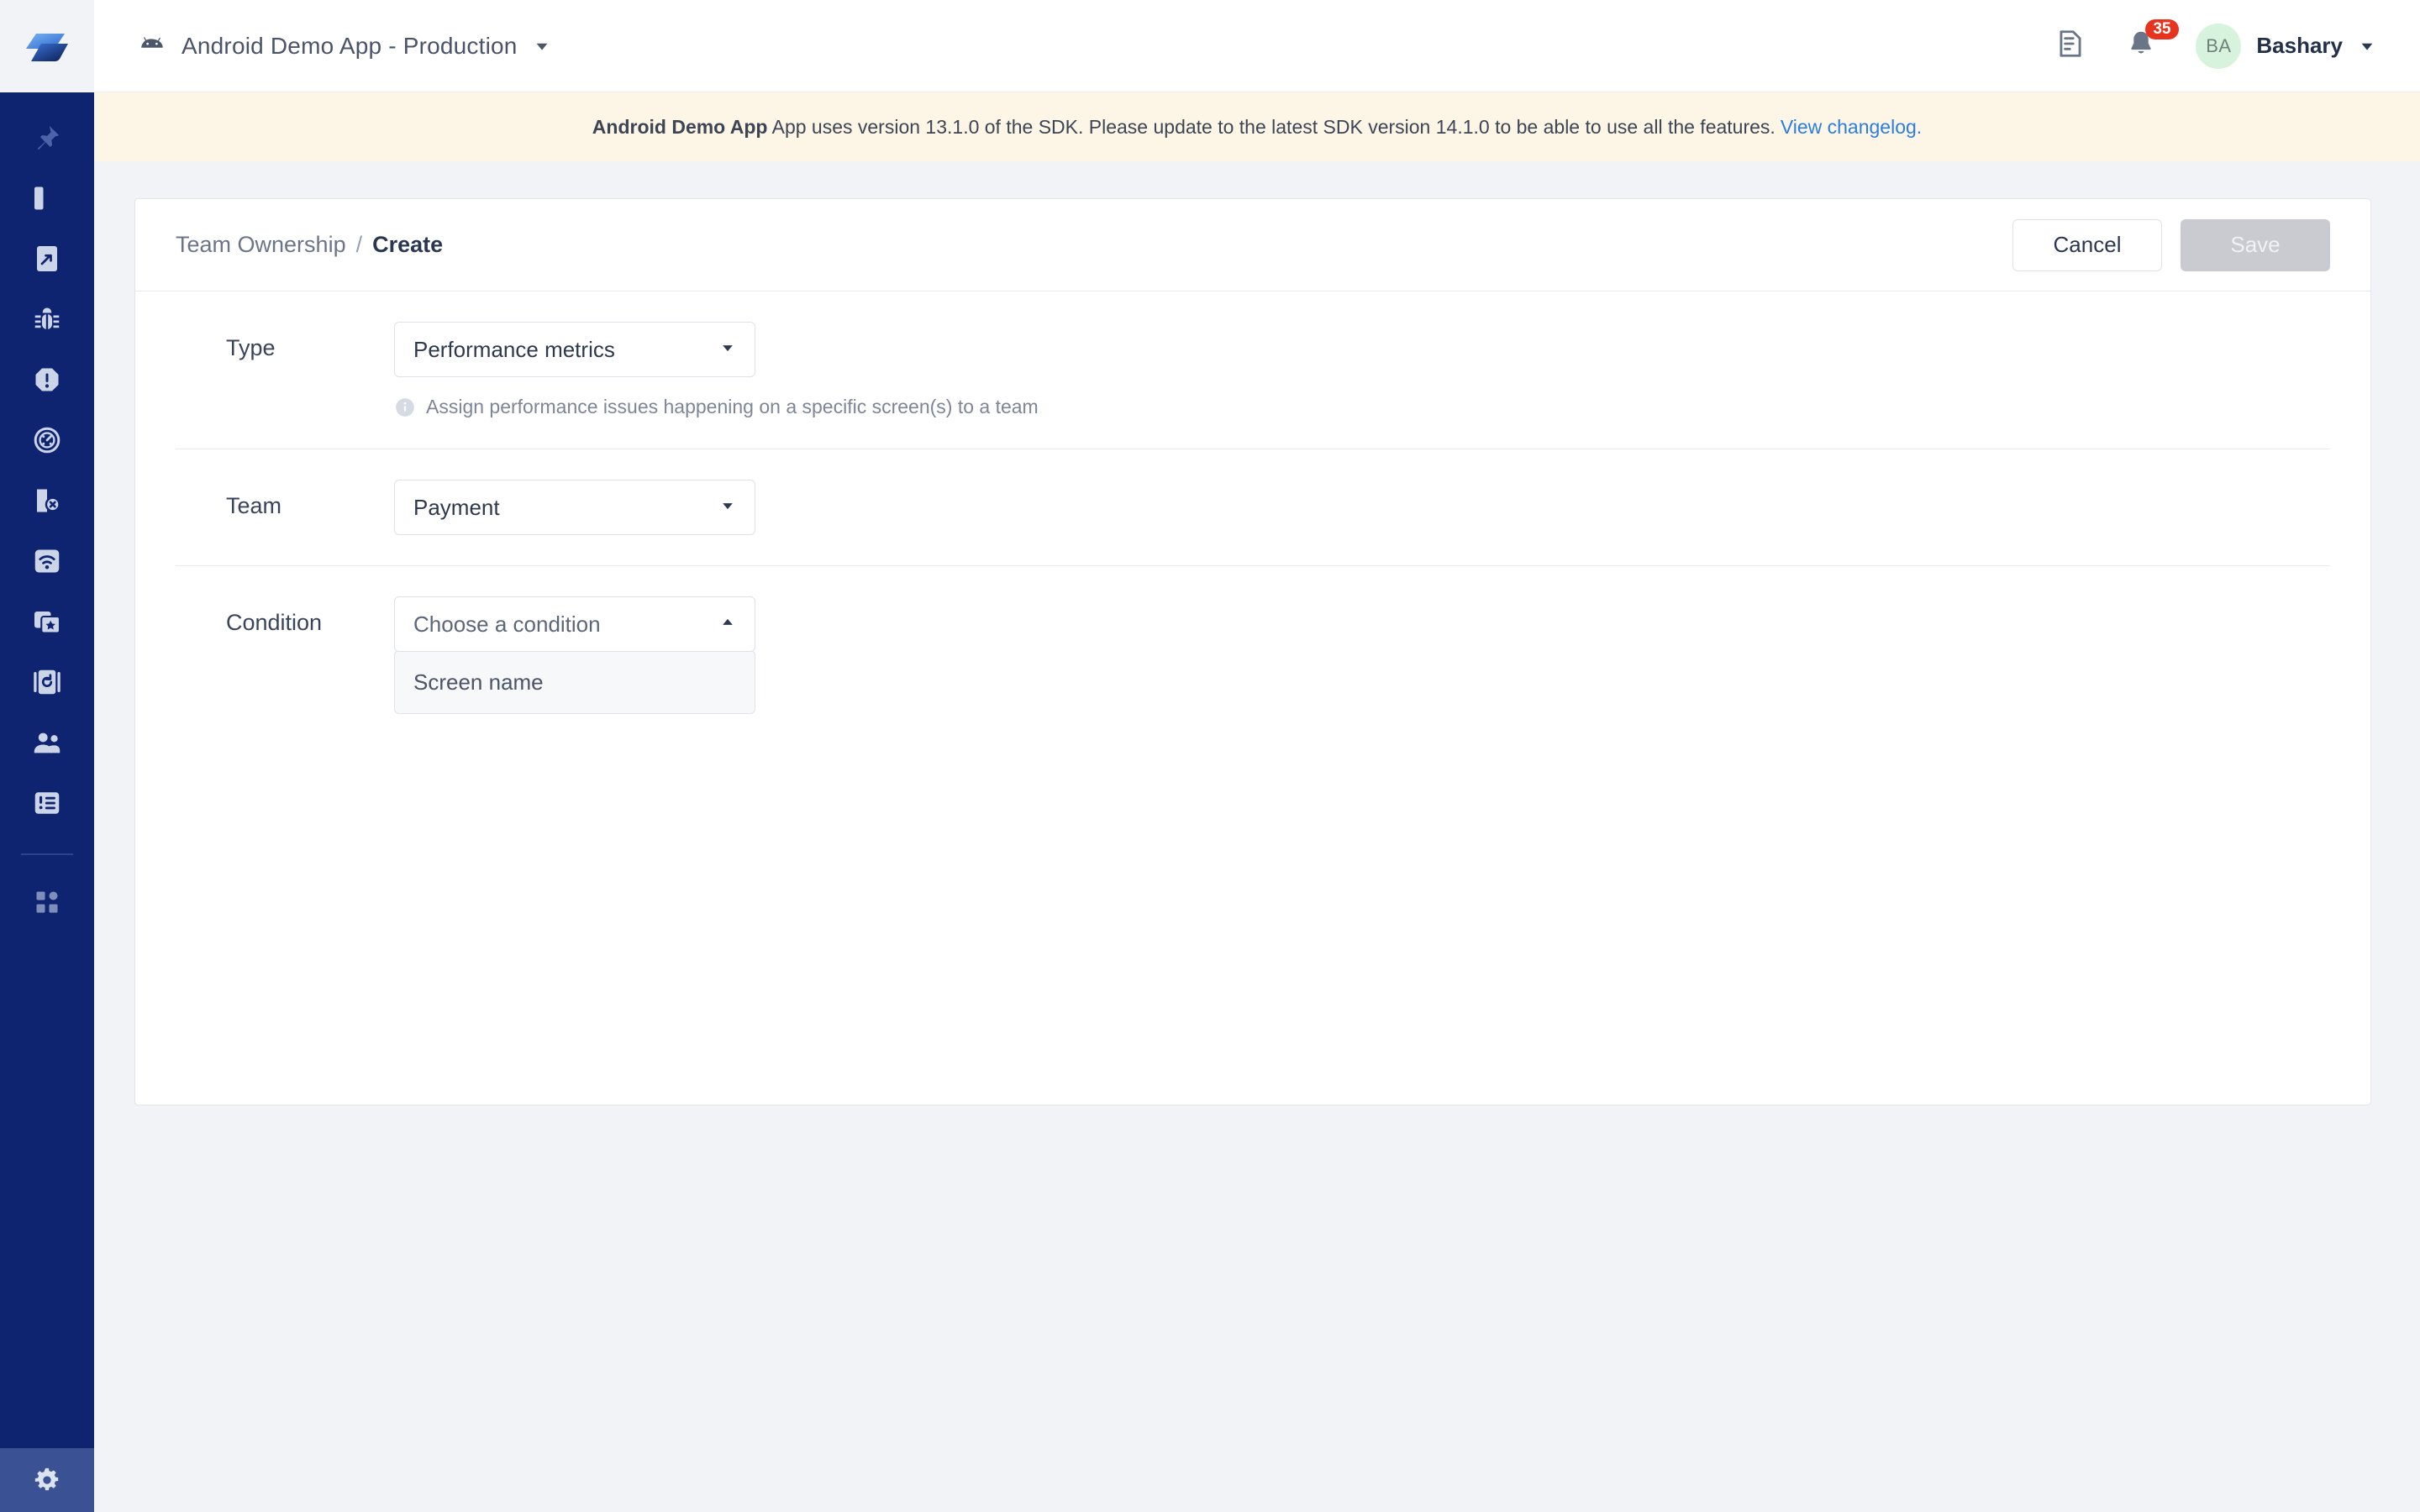  I want to click on docs-button, so click(2070, 46).